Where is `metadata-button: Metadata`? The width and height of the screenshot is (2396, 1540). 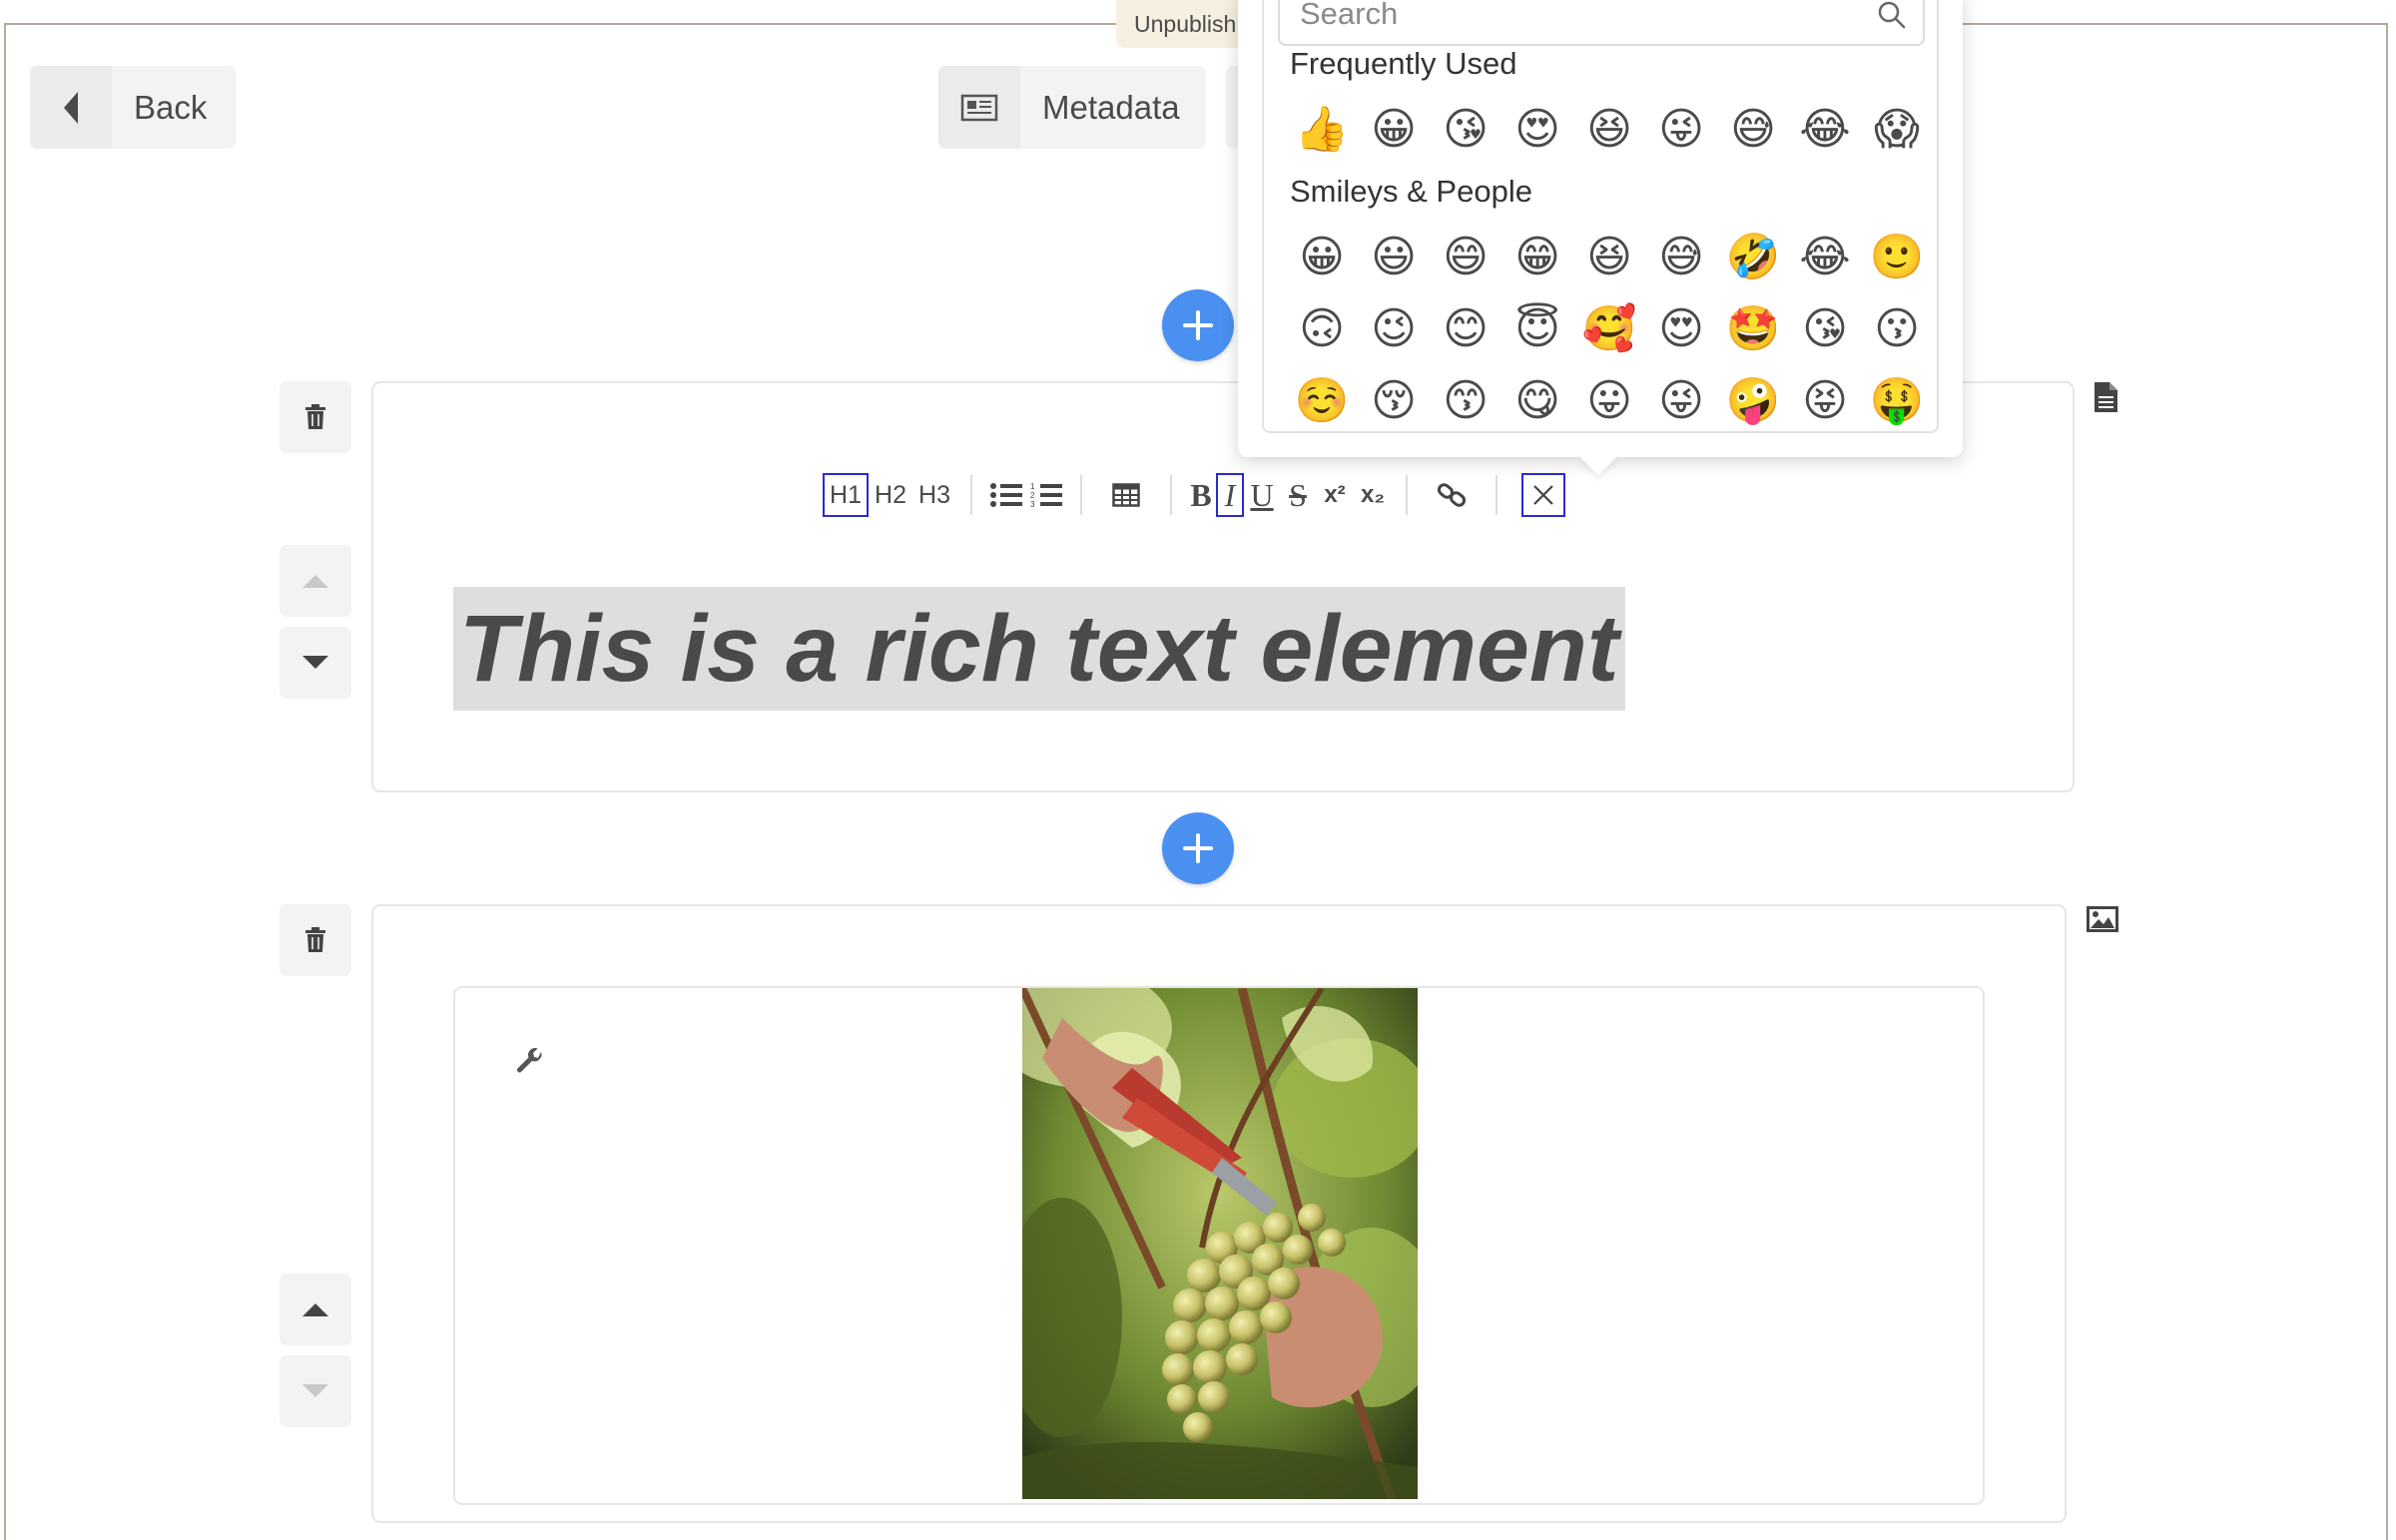
metadata-button: Metadata is located at coordinates (1072, 107).